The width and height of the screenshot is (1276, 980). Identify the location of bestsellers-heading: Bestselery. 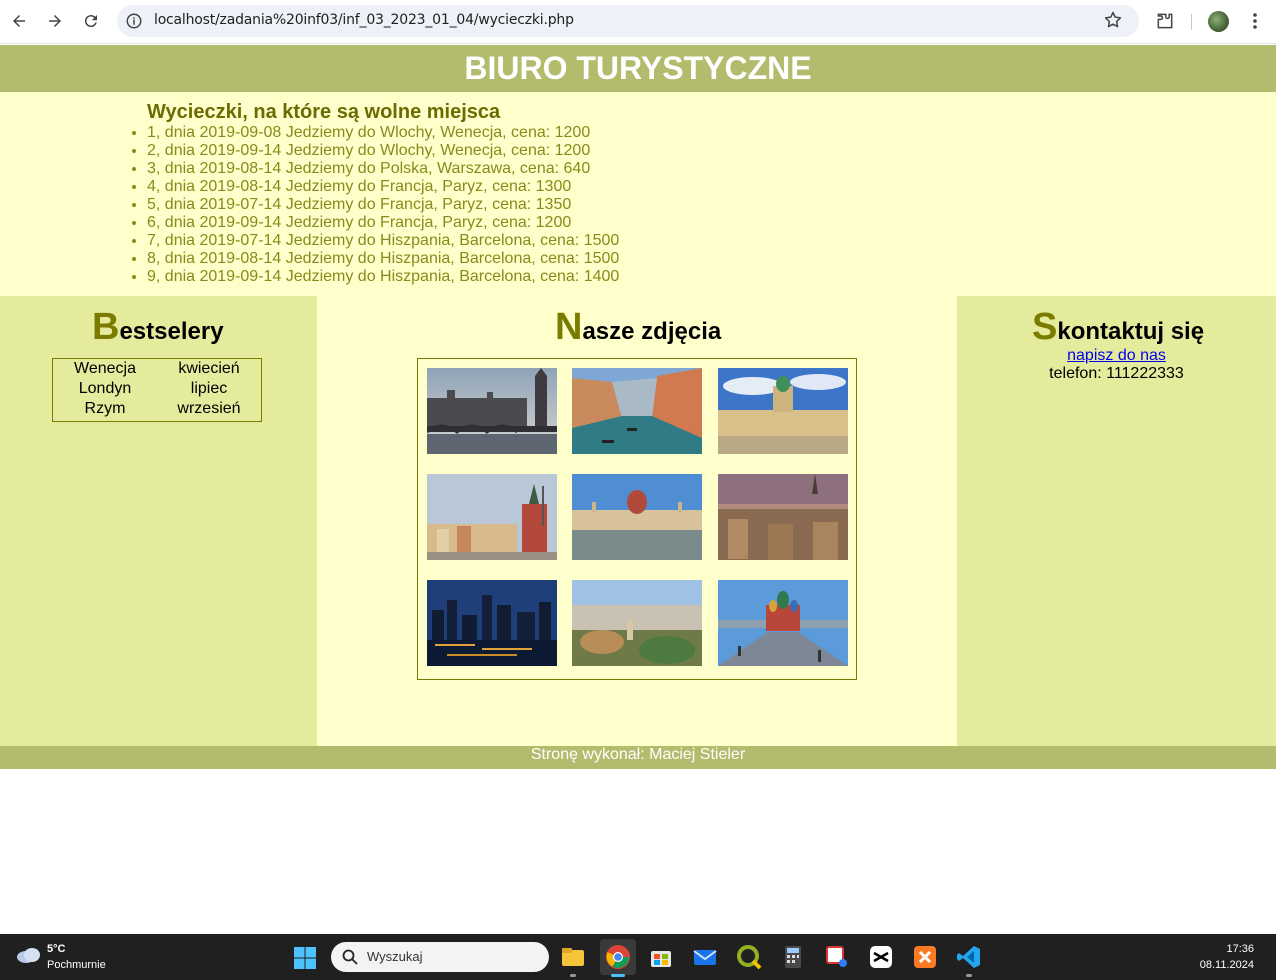
(158, 327).